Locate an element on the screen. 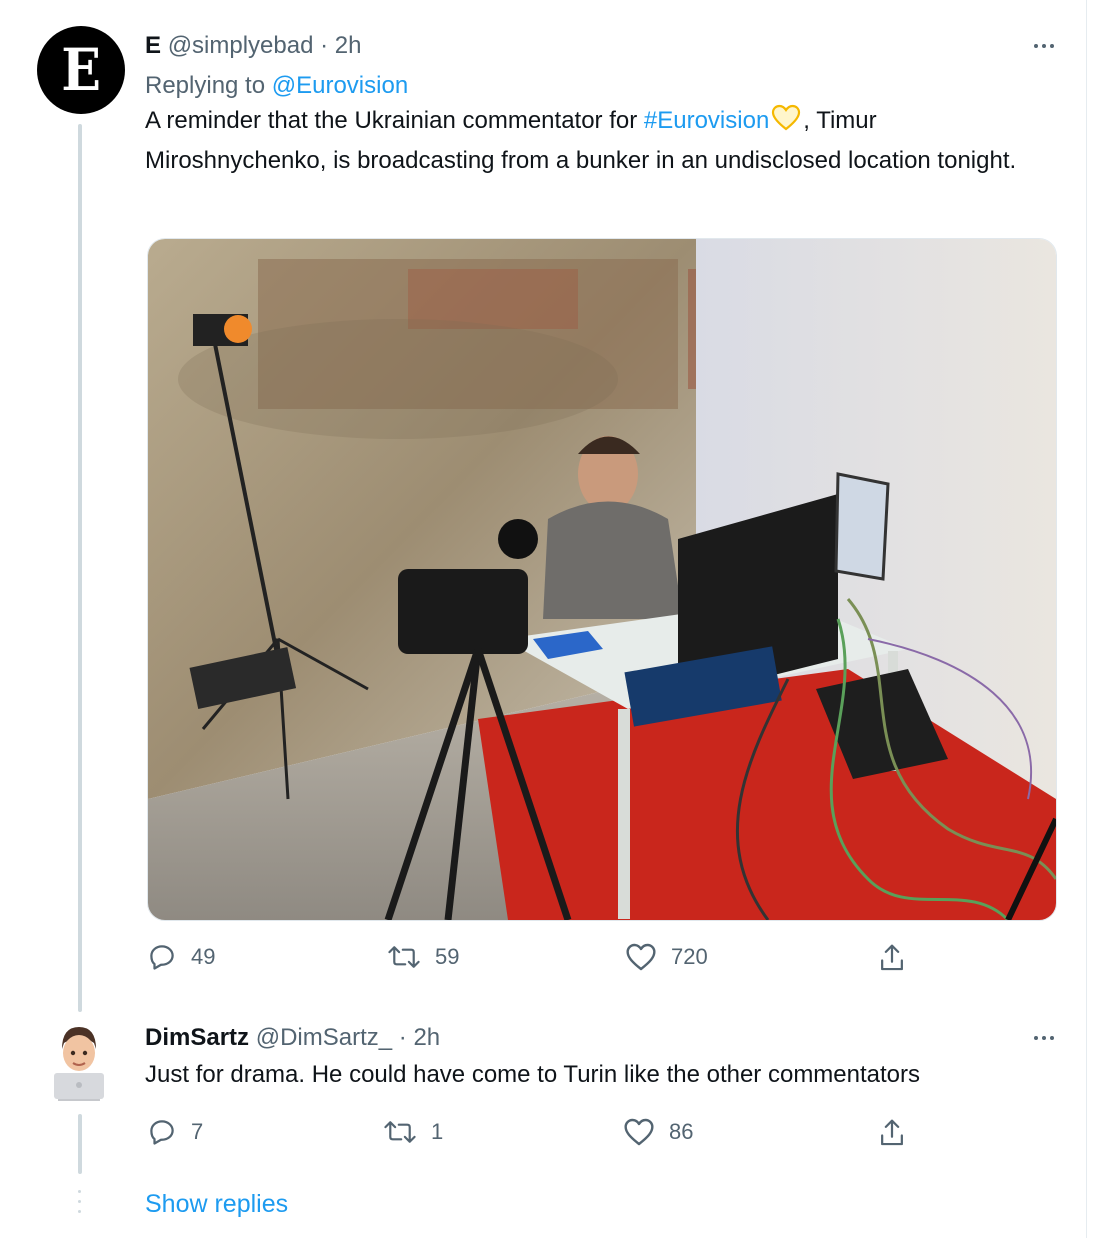 The image size is (1094, 1238). like-button: 720 is located at coordinates (666, 957).